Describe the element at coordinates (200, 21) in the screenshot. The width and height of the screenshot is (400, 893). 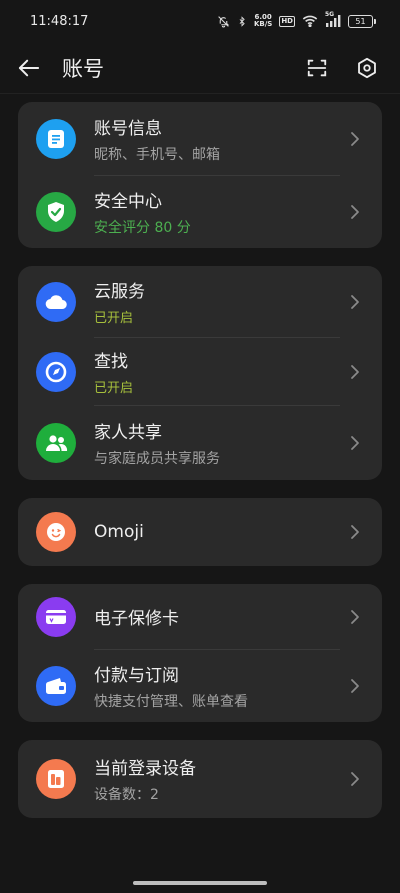
I see `status-bar: 11:48:17 6.00 KB/S HD 5G 51` at that location.